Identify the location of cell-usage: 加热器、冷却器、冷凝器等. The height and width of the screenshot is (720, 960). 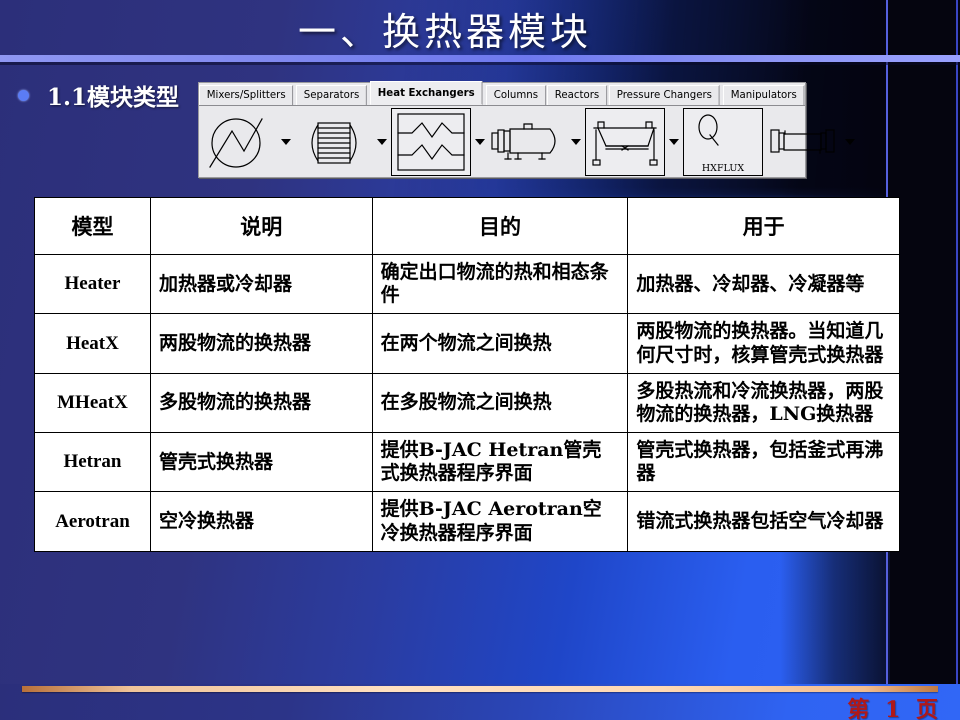
(763, 284).